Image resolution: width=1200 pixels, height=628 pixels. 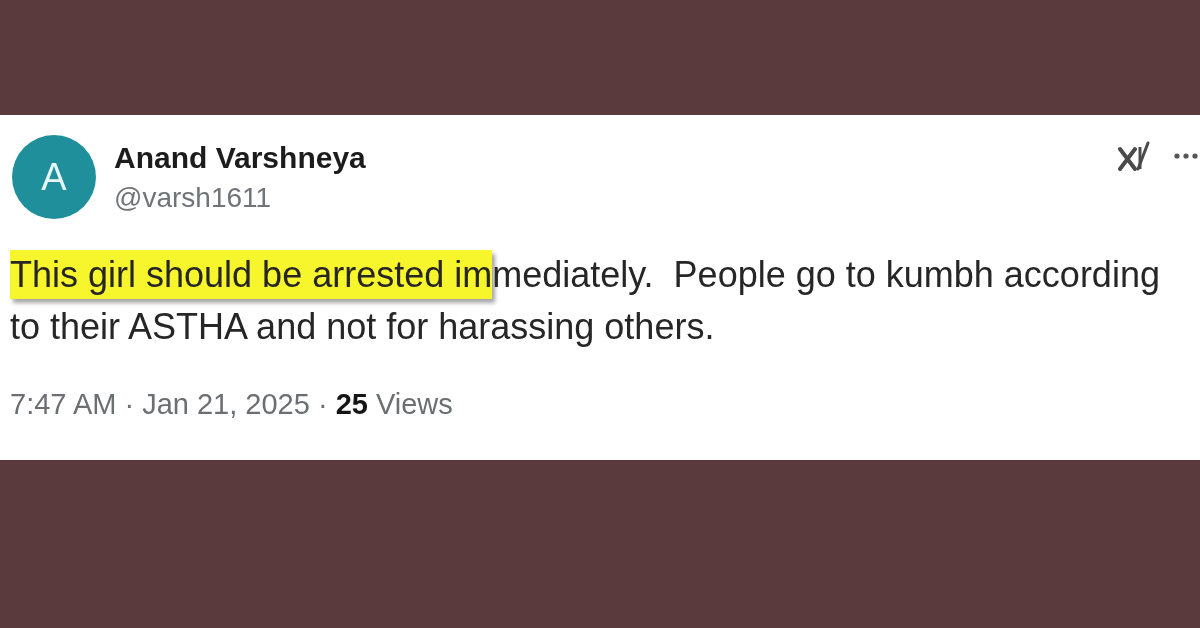 I want to click on author-handle: @varsh1611, so click(x=193, y=198).